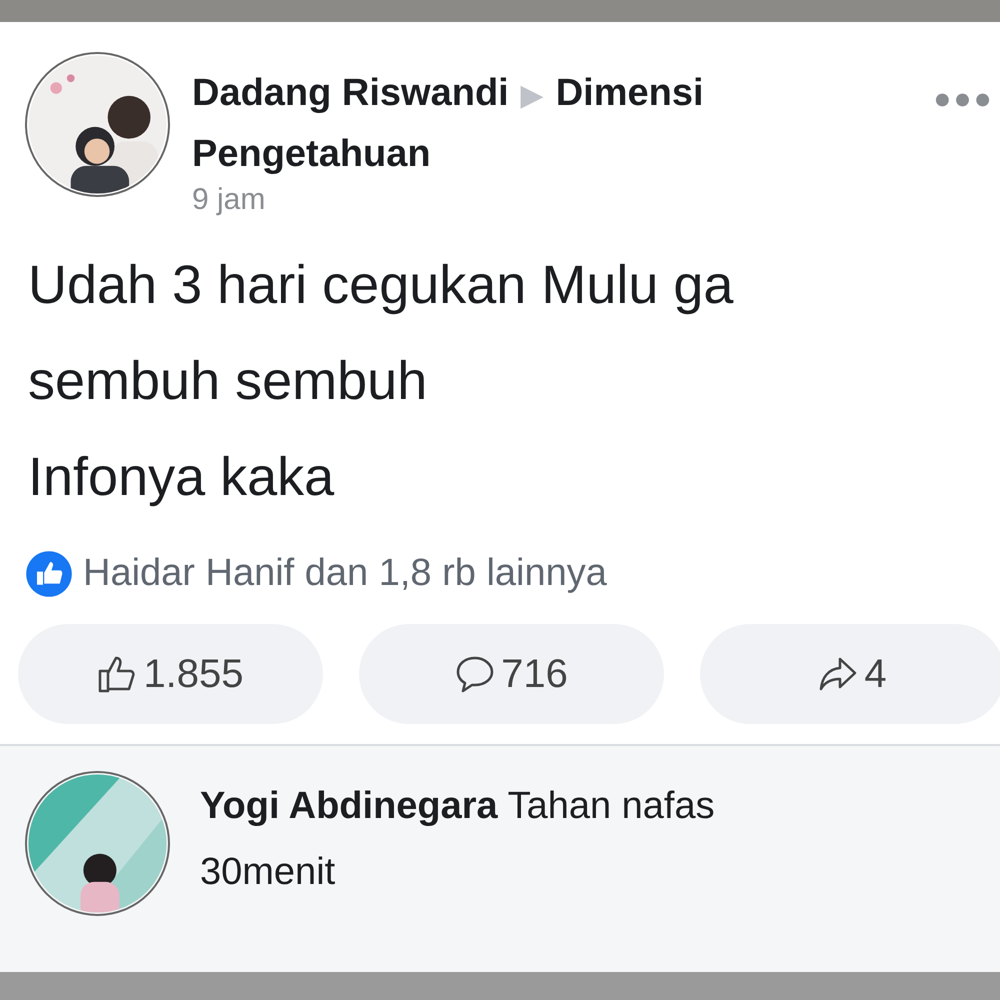 The width and height of the screenshot is (1000, 1000). I want to click on speech-bubble-icon, so click(475, 674).